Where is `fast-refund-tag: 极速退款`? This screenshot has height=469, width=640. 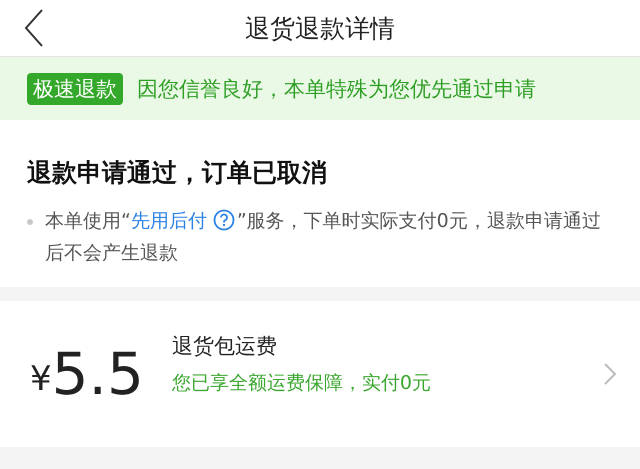
fast-refund-tag: 极速退款 is located at coordinates (75, 88).